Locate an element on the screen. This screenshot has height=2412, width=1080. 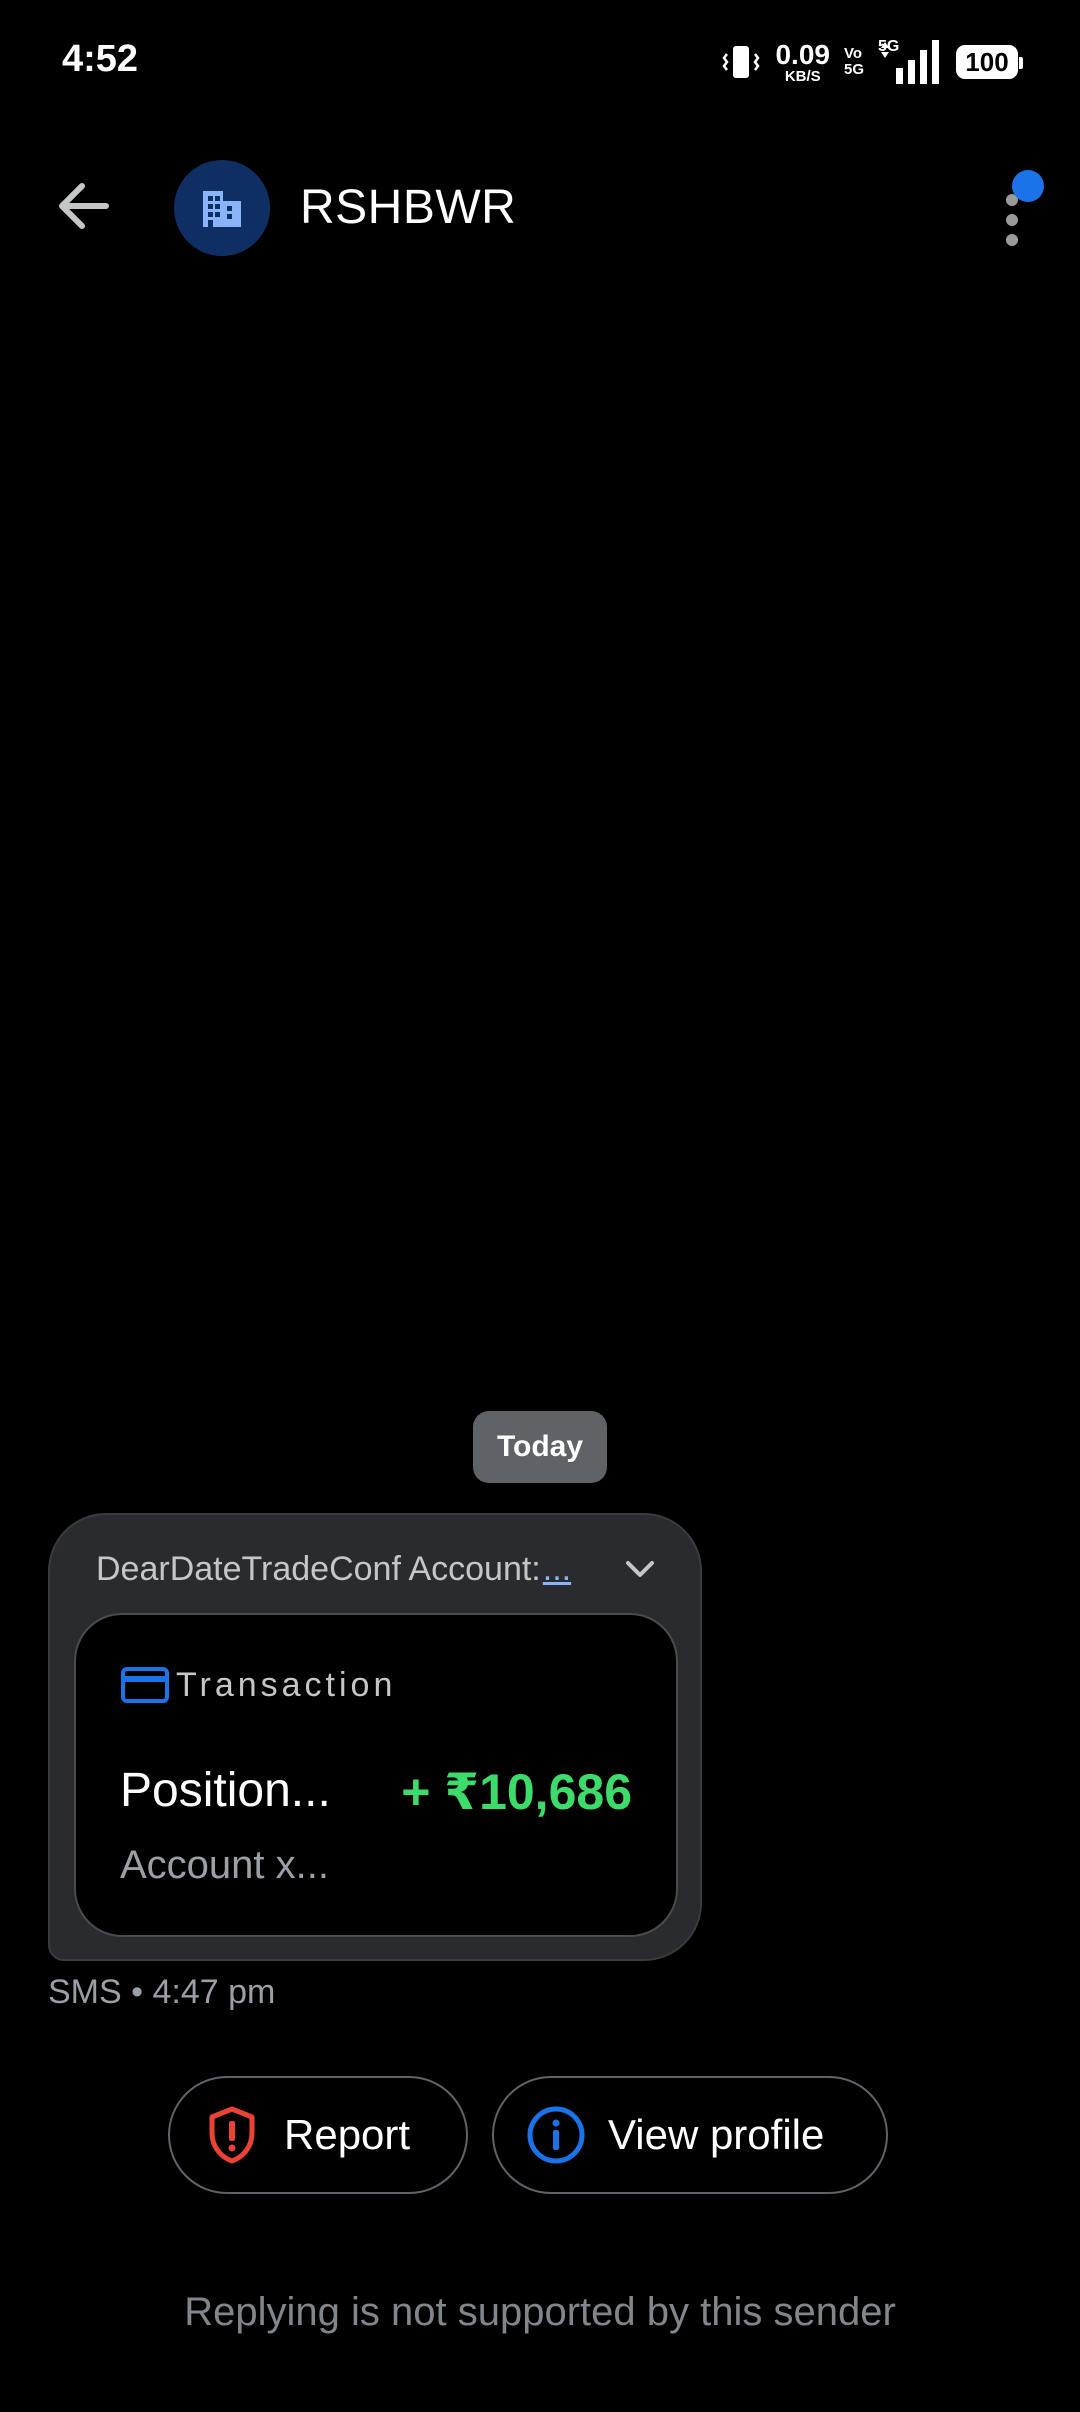
report-button: Report is located at coordinates (318, 2135).